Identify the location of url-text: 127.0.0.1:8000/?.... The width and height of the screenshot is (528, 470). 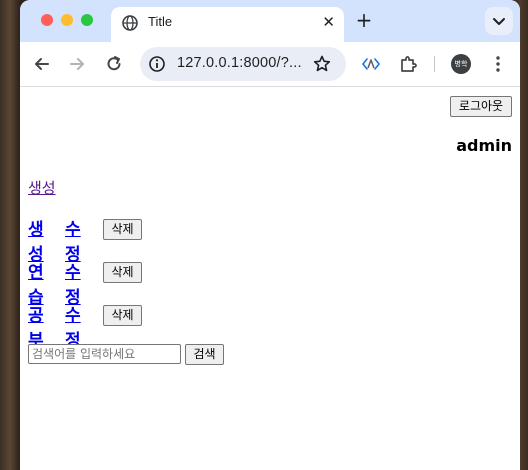
(239, 63).